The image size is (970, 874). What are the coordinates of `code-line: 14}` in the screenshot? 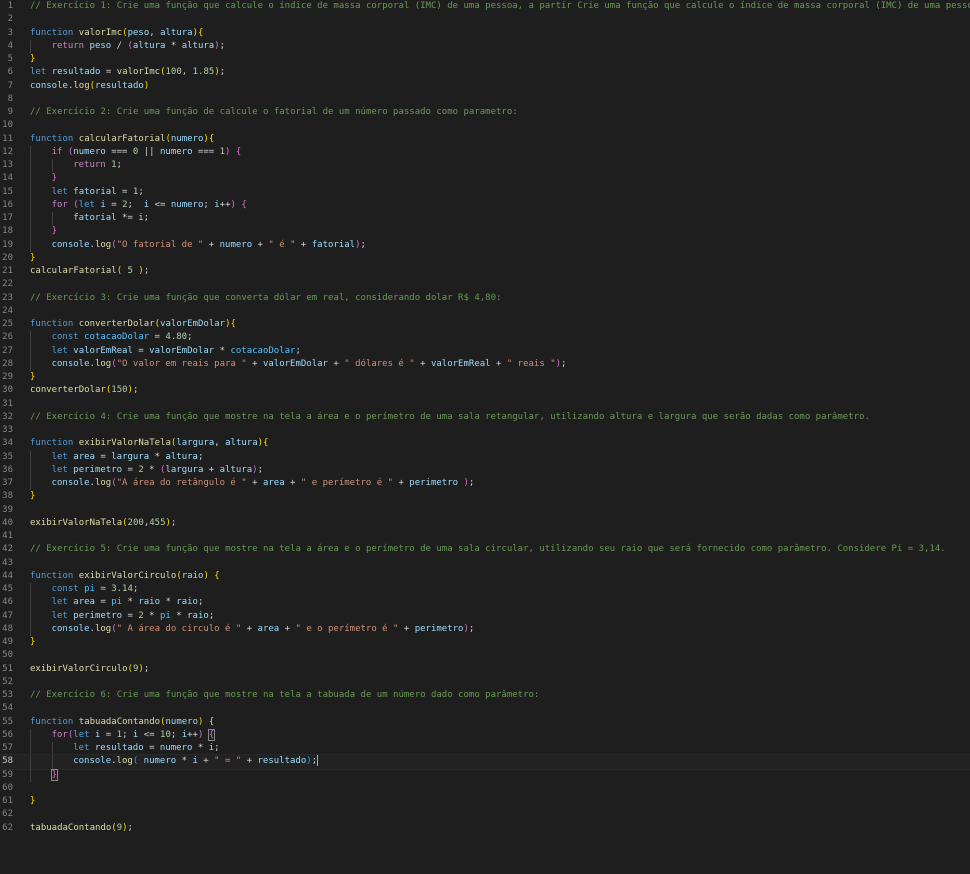 It's located at (485, 179).